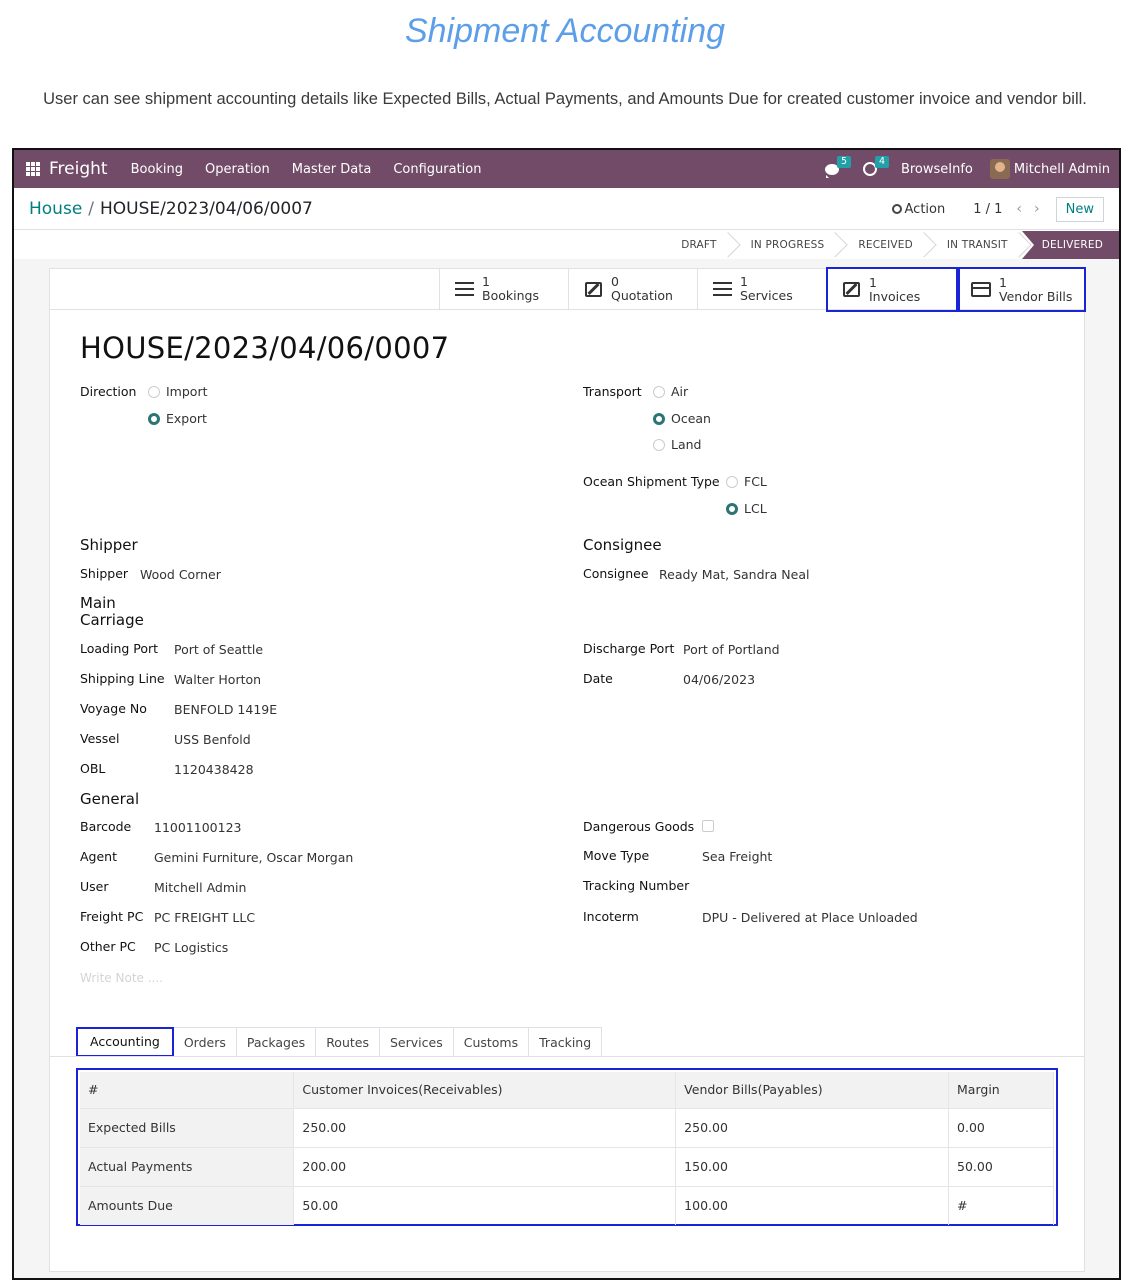  Describe the element at coordinates (112, 620) in the screenshot. I see `main-carriage-title-line2: Carriage` at that location.